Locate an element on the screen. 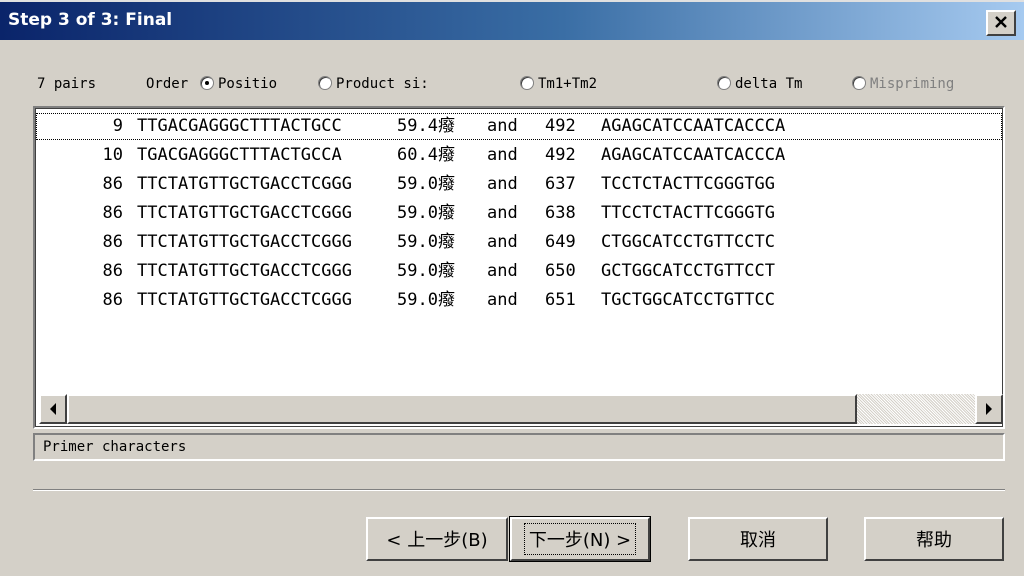  cell-pos2: 649 is located at coordinates (560, 242).